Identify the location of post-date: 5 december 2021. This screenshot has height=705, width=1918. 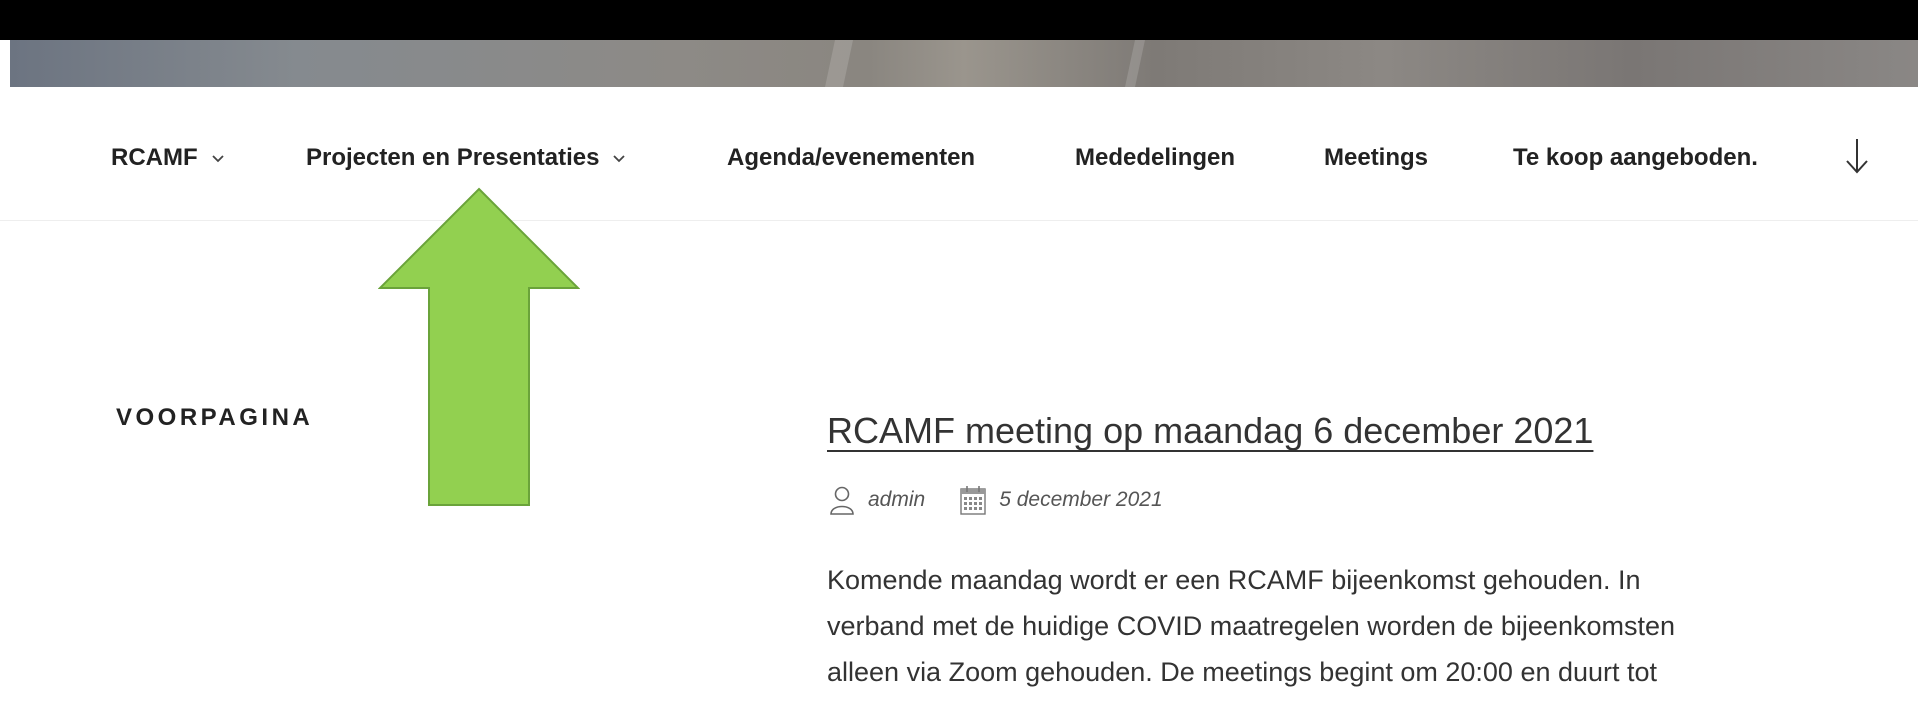
(1080, 500).